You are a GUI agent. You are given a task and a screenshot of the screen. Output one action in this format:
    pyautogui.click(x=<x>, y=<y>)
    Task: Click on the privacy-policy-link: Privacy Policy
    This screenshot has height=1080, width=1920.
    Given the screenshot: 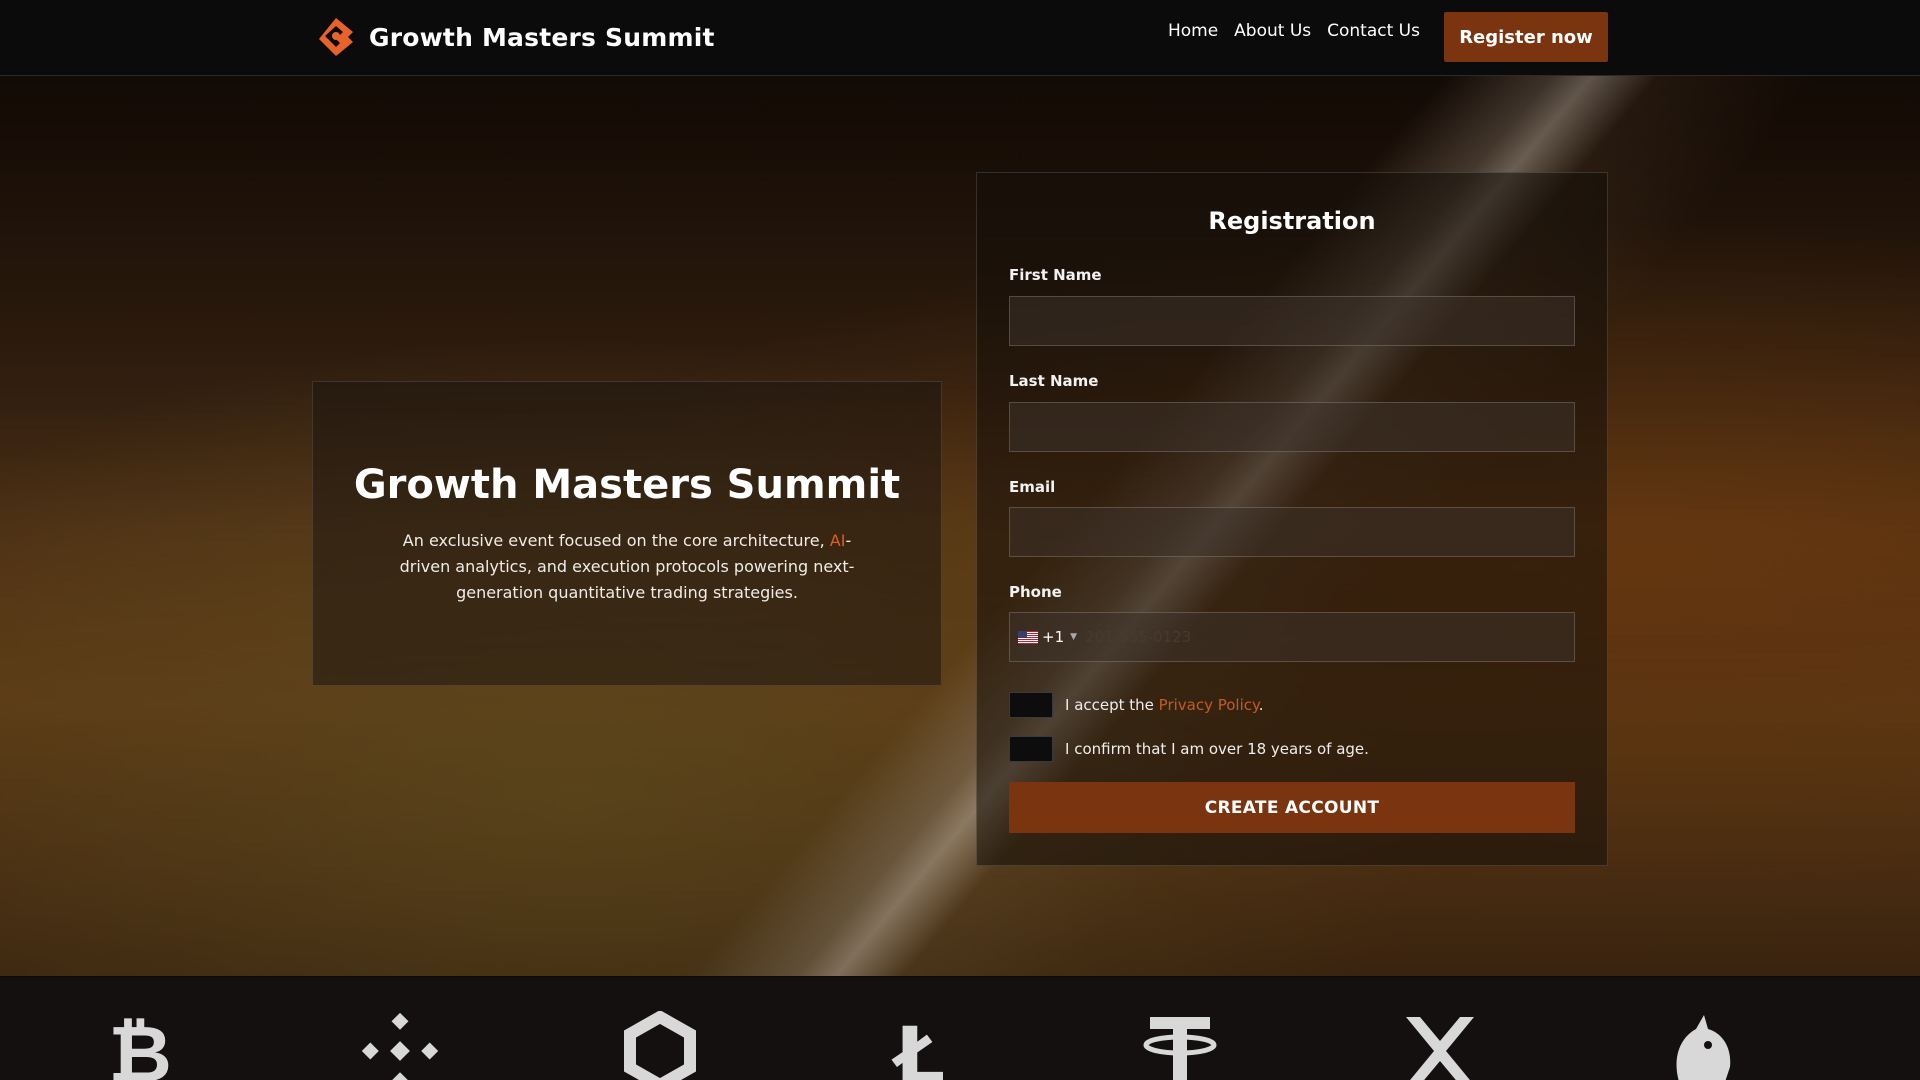 What is the action you would take?
    pyautogui.click(x=1209, y=705)
    